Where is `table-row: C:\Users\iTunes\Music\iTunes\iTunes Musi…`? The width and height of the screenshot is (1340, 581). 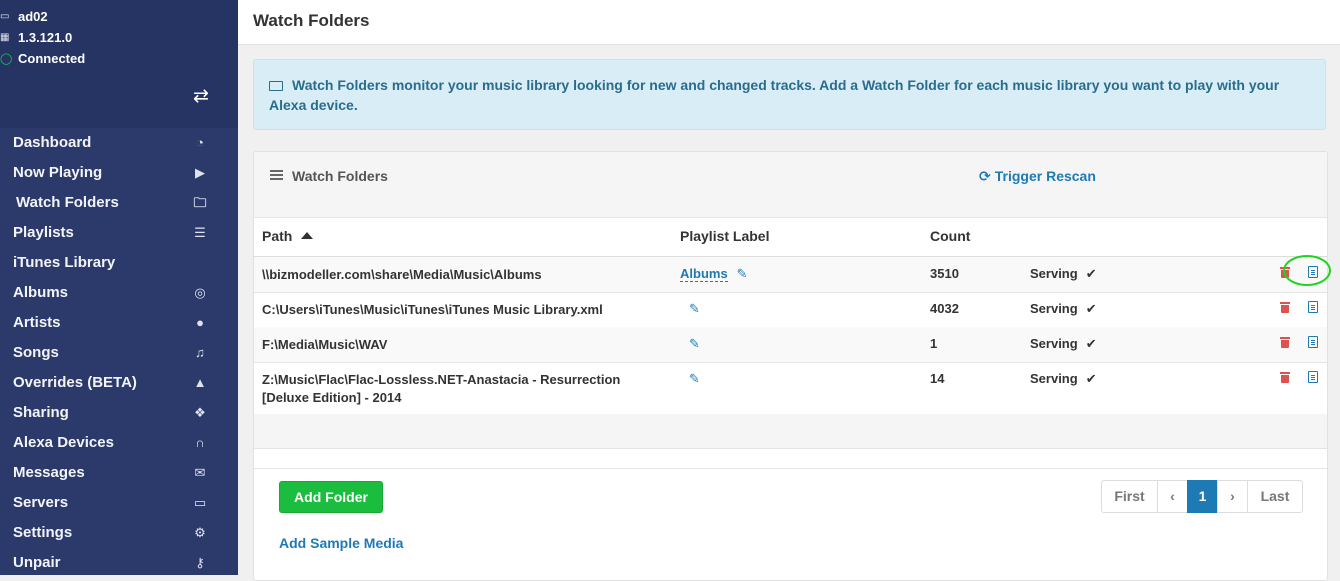 table-row: C:\Users\iTunes\Music\iTunes\iTunes Musi… is located at coordinates (790, 310).